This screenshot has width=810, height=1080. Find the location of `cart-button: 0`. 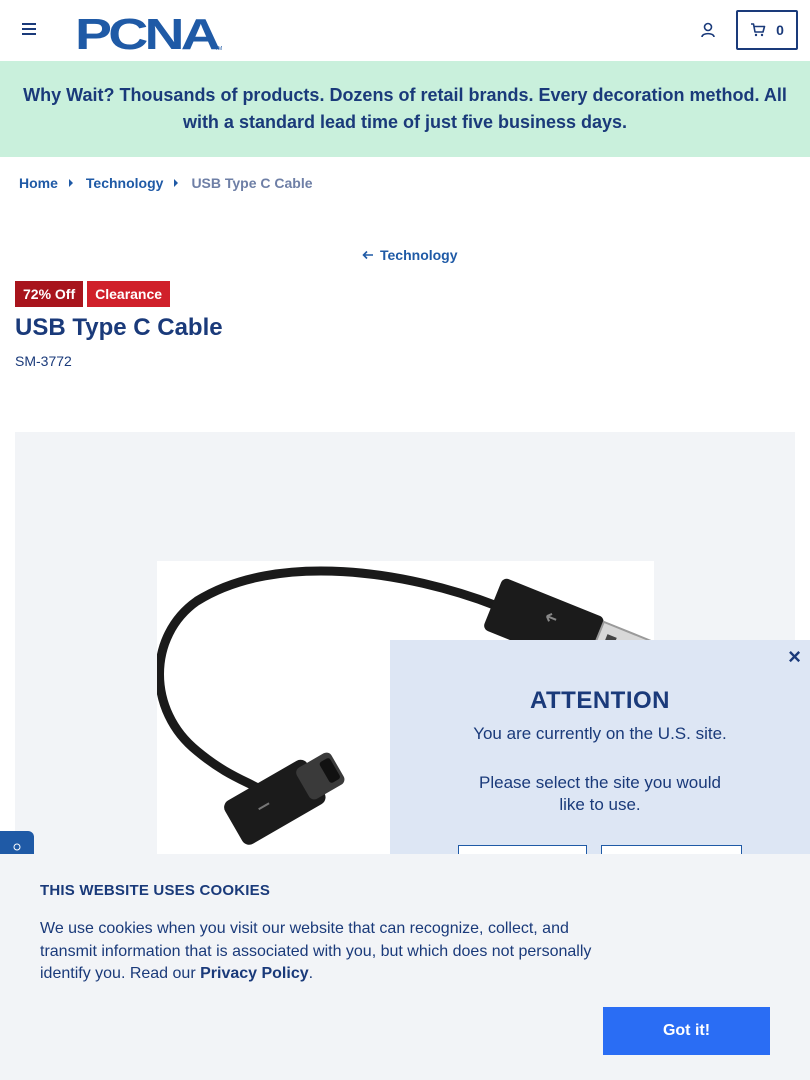

cart-button: 0 is located at coordinates (767, 30).